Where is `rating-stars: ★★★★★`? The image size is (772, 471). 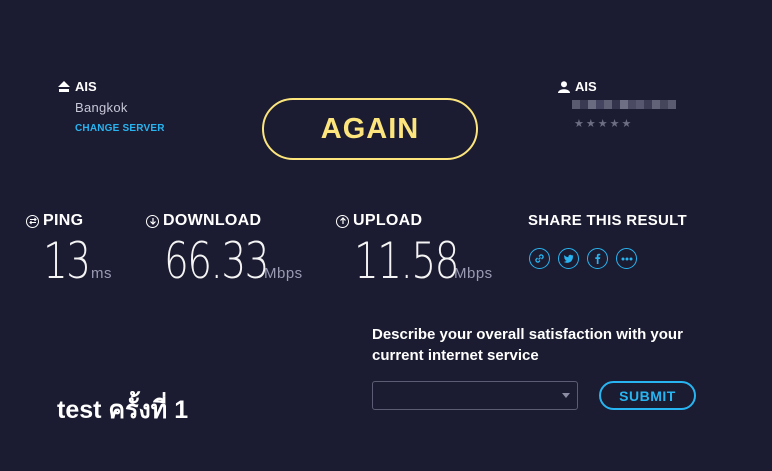
rating-stars: ★★★★★ is located at coordinates (625, 123).